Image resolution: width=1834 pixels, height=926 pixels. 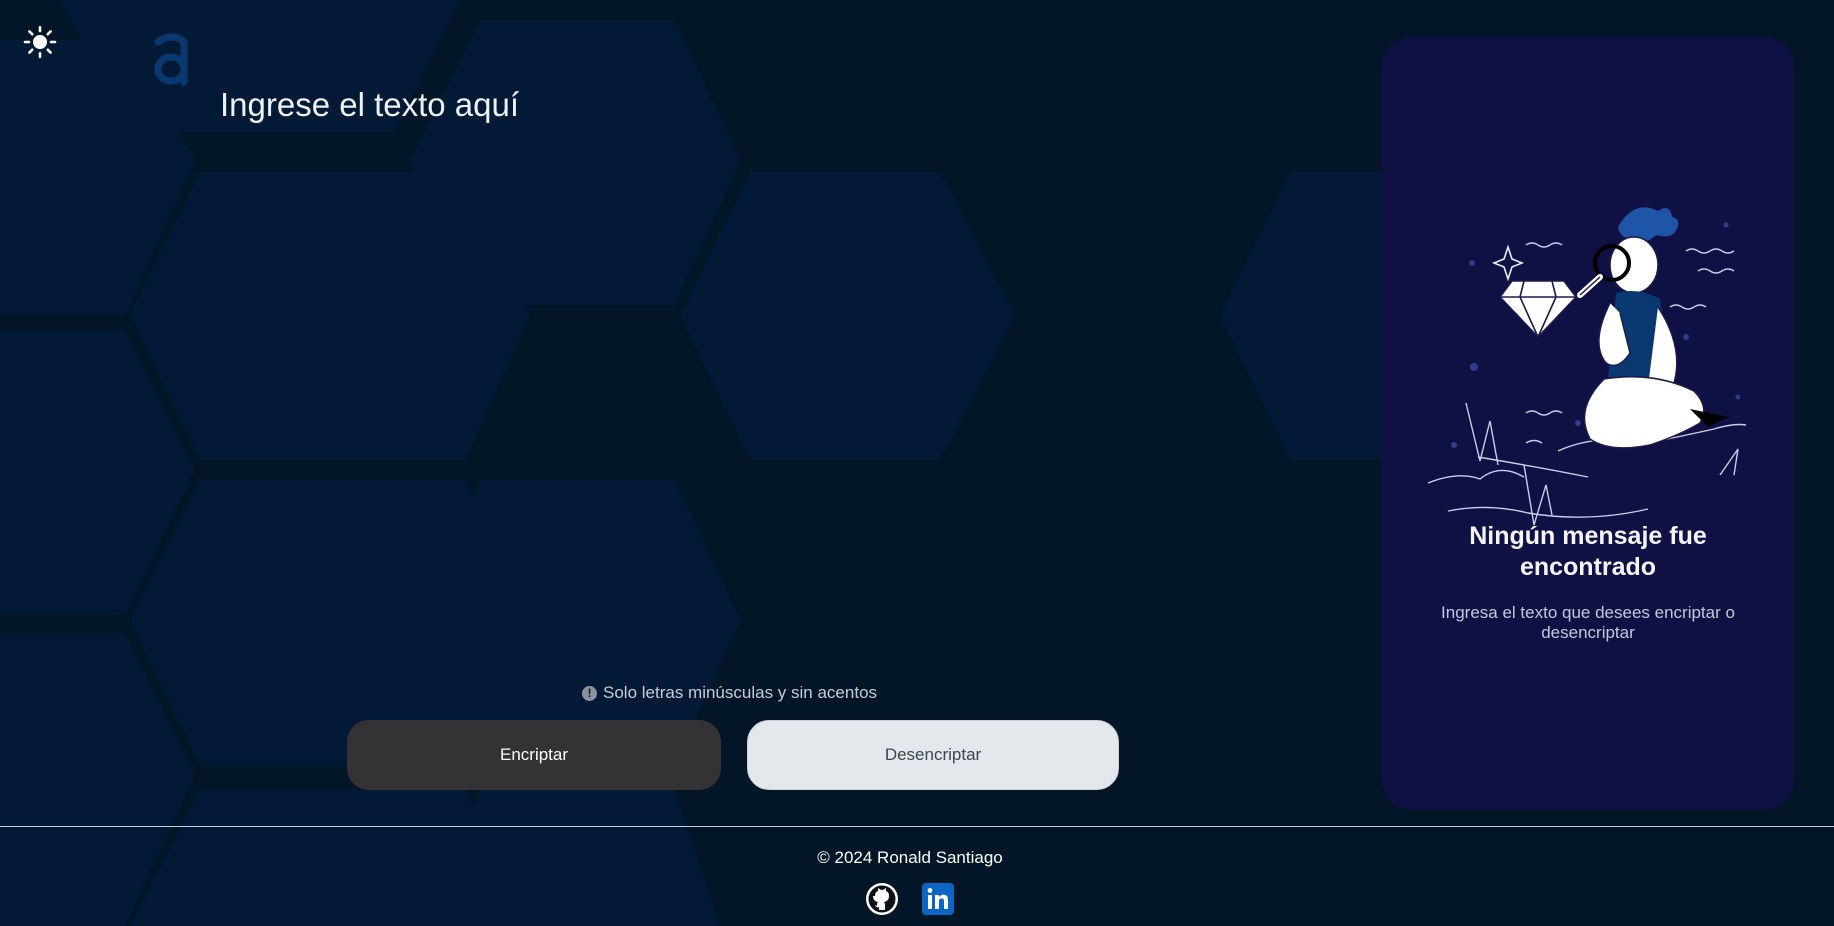 I want to click on empty-state-title: Ningún mensaje fue encontrado, so click(x=1588, y=551).